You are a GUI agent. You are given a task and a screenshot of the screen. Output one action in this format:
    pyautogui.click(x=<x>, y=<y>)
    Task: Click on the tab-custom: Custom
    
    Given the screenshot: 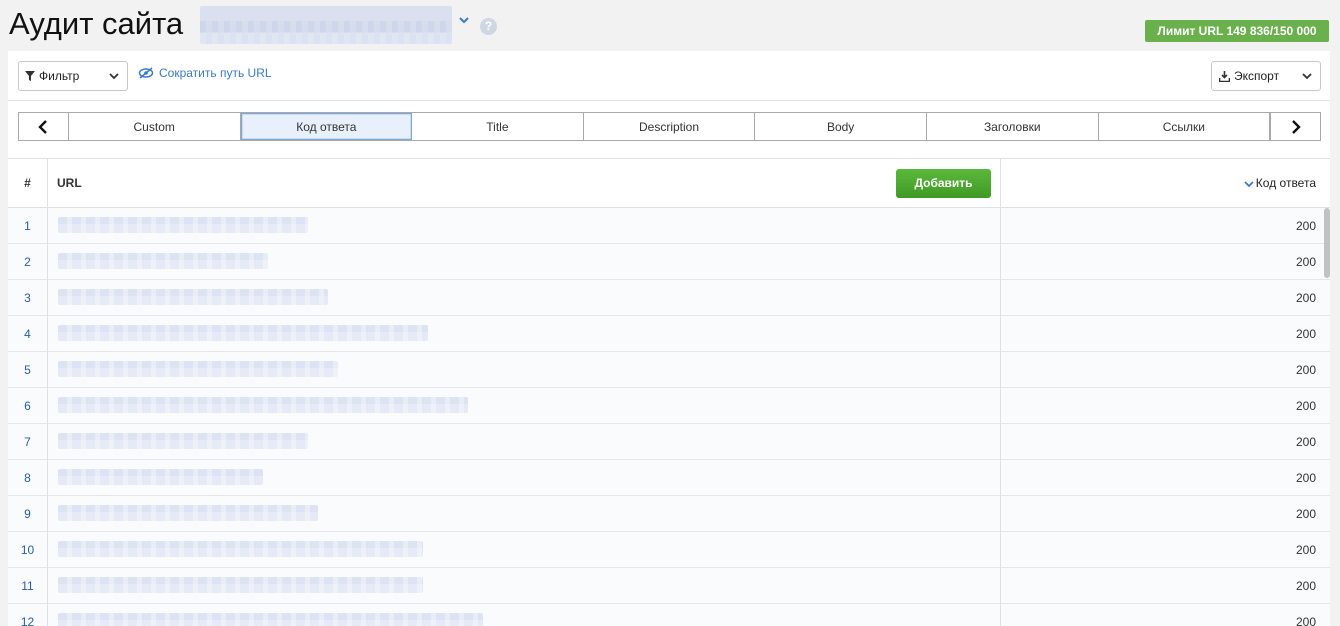 What is the action you would take?
    pyautogui.click(x=155, y=126)
    